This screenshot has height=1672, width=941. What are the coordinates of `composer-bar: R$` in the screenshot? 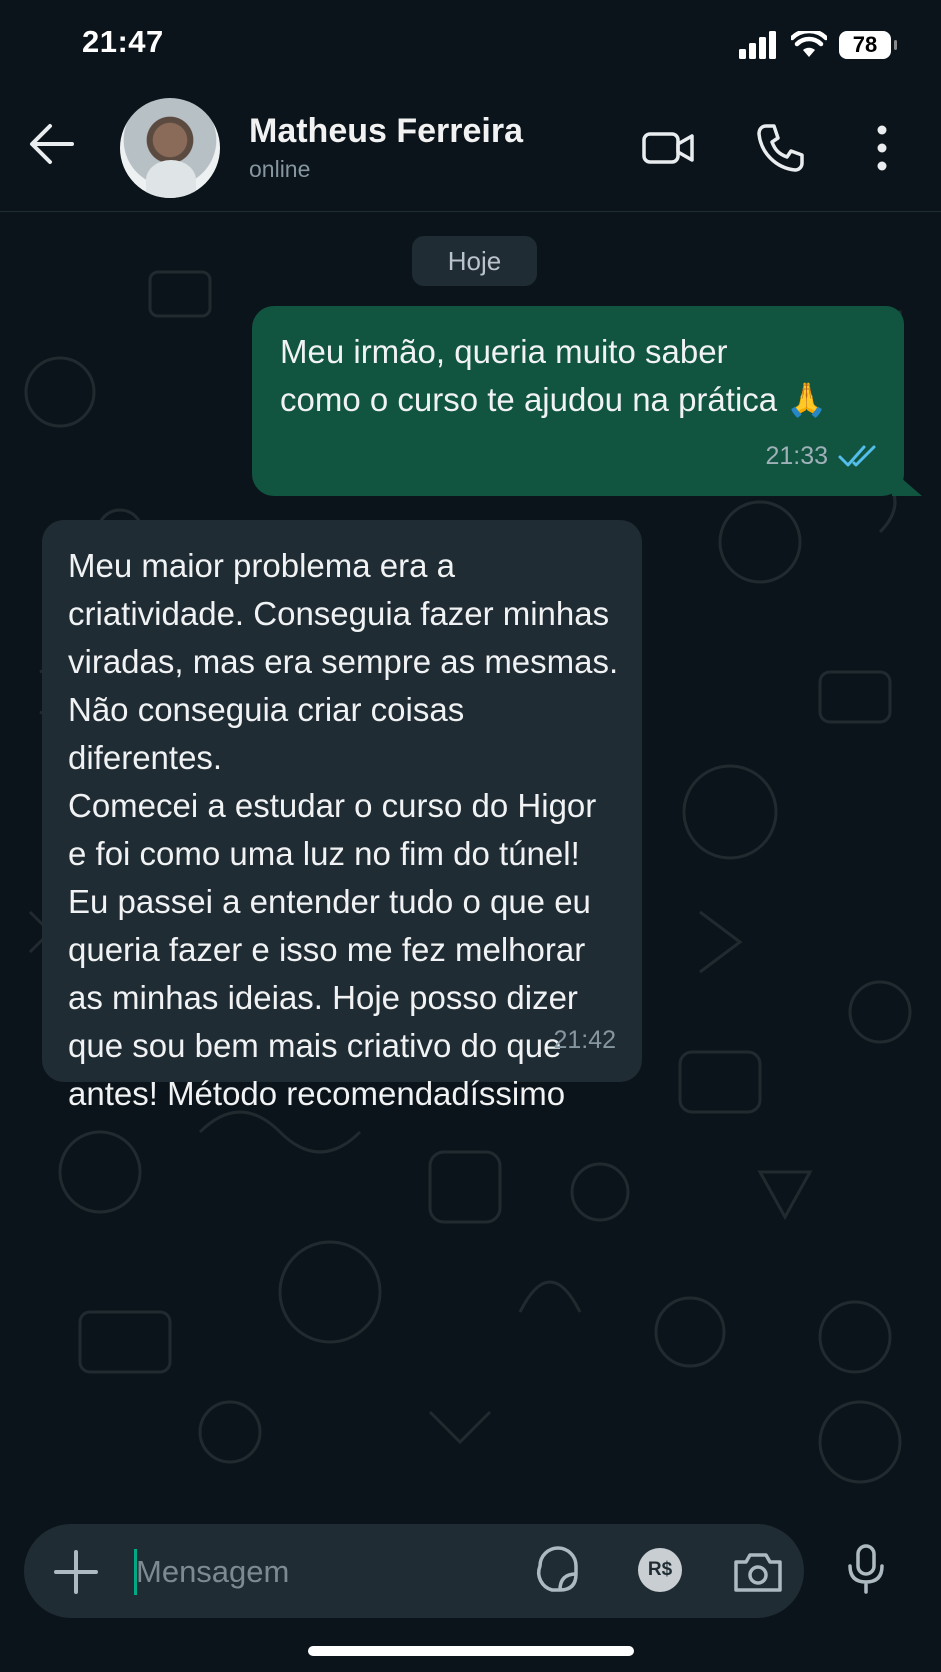 It's located at (470, 1592).